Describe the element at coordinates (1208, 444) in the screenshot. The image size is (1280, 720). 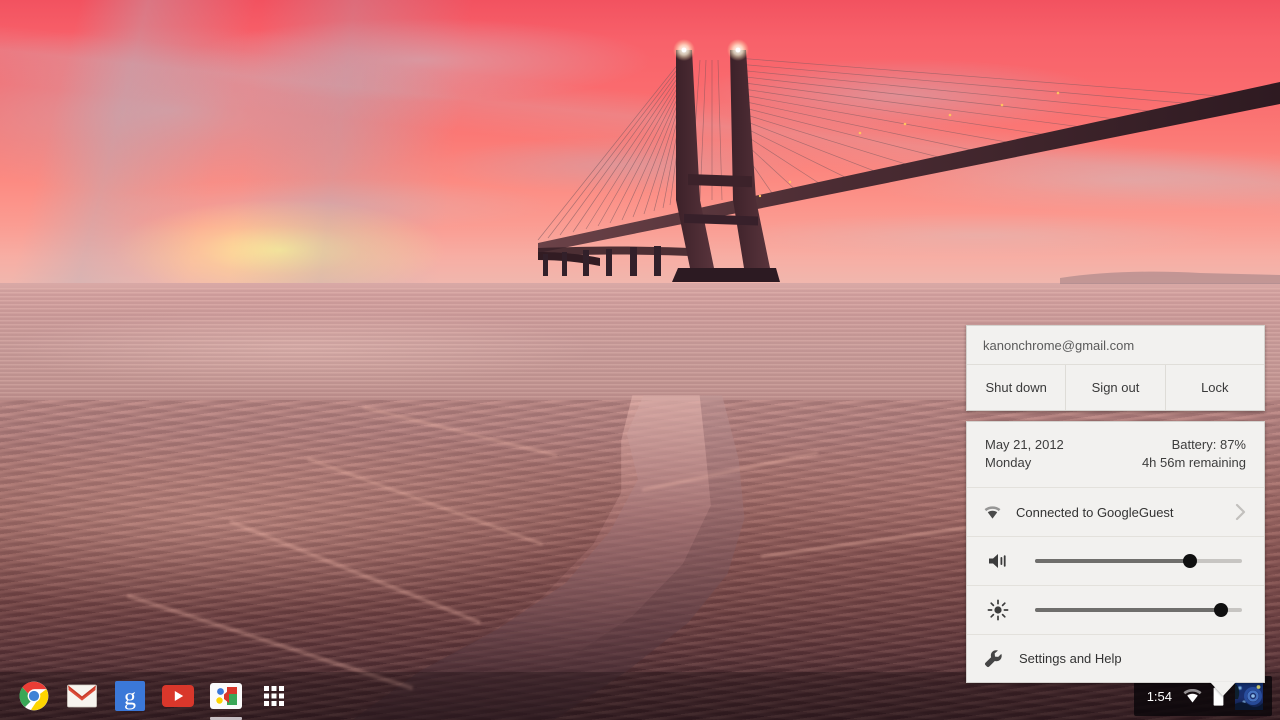
I see `battery-percent-text: Battery: 87%` at that location.